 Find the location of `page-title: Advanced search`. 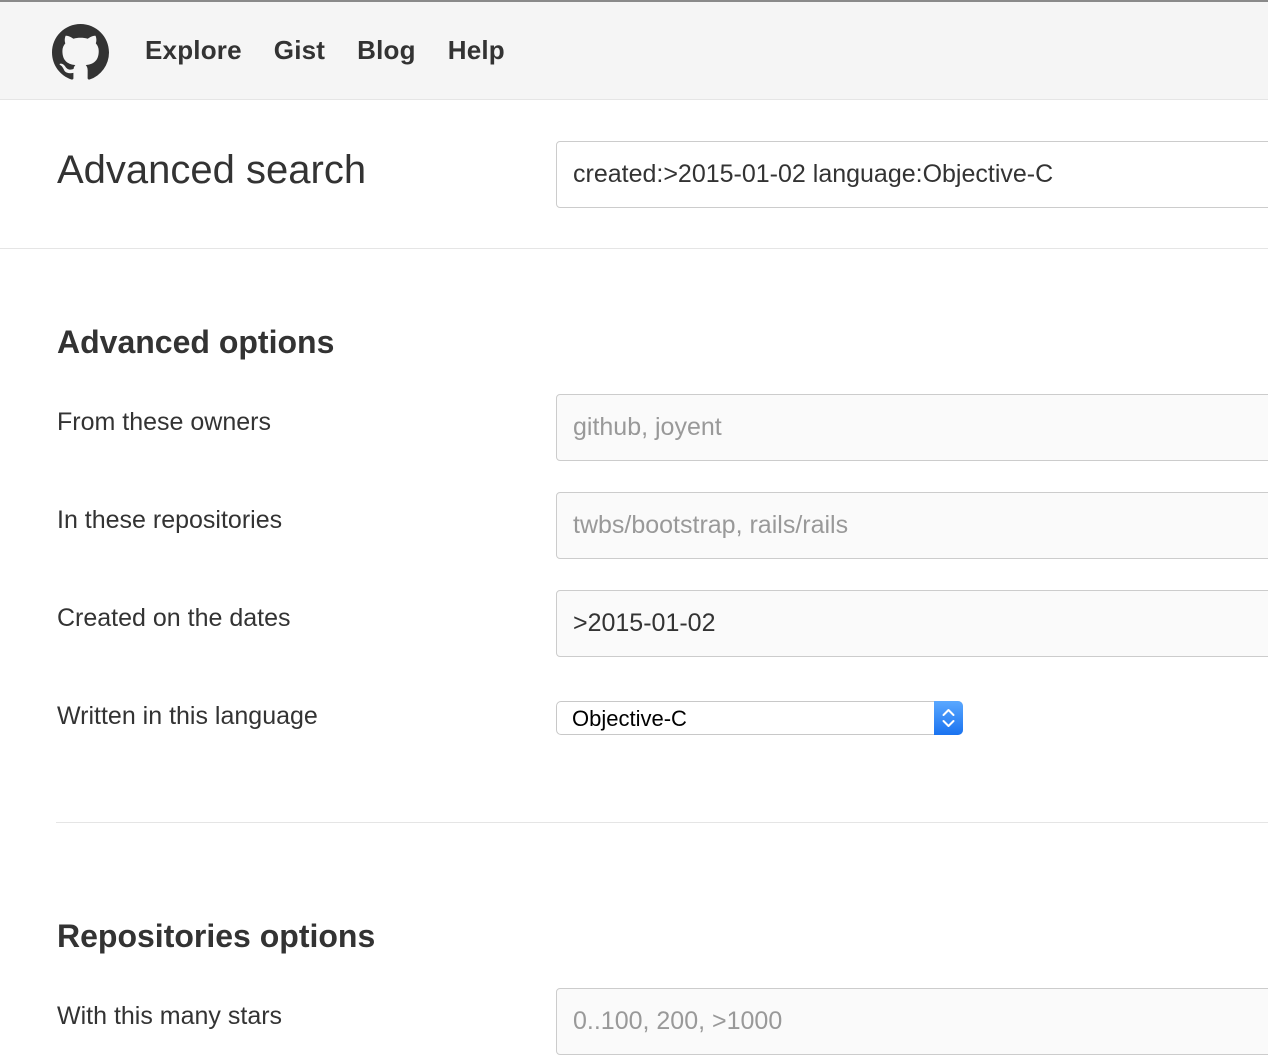

page-title: Advanced search is located at coordinates (212, 170).